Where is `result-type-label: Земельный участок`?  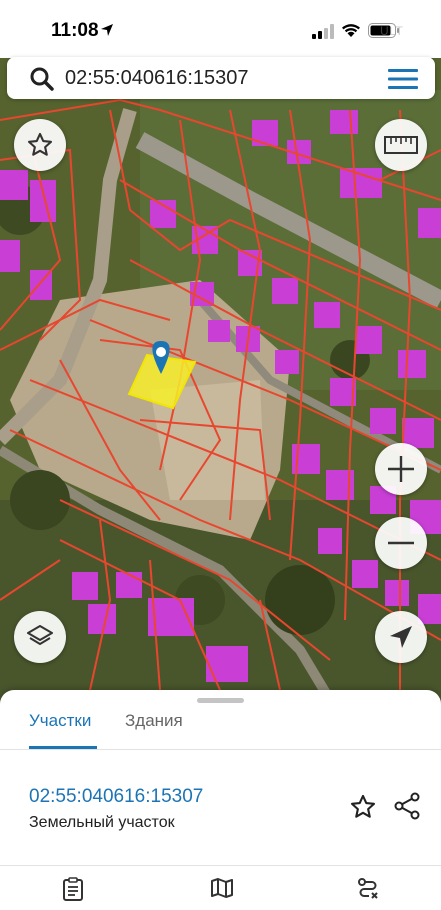 result-type-label: Земельный участок is located at coordinates (102, 822).